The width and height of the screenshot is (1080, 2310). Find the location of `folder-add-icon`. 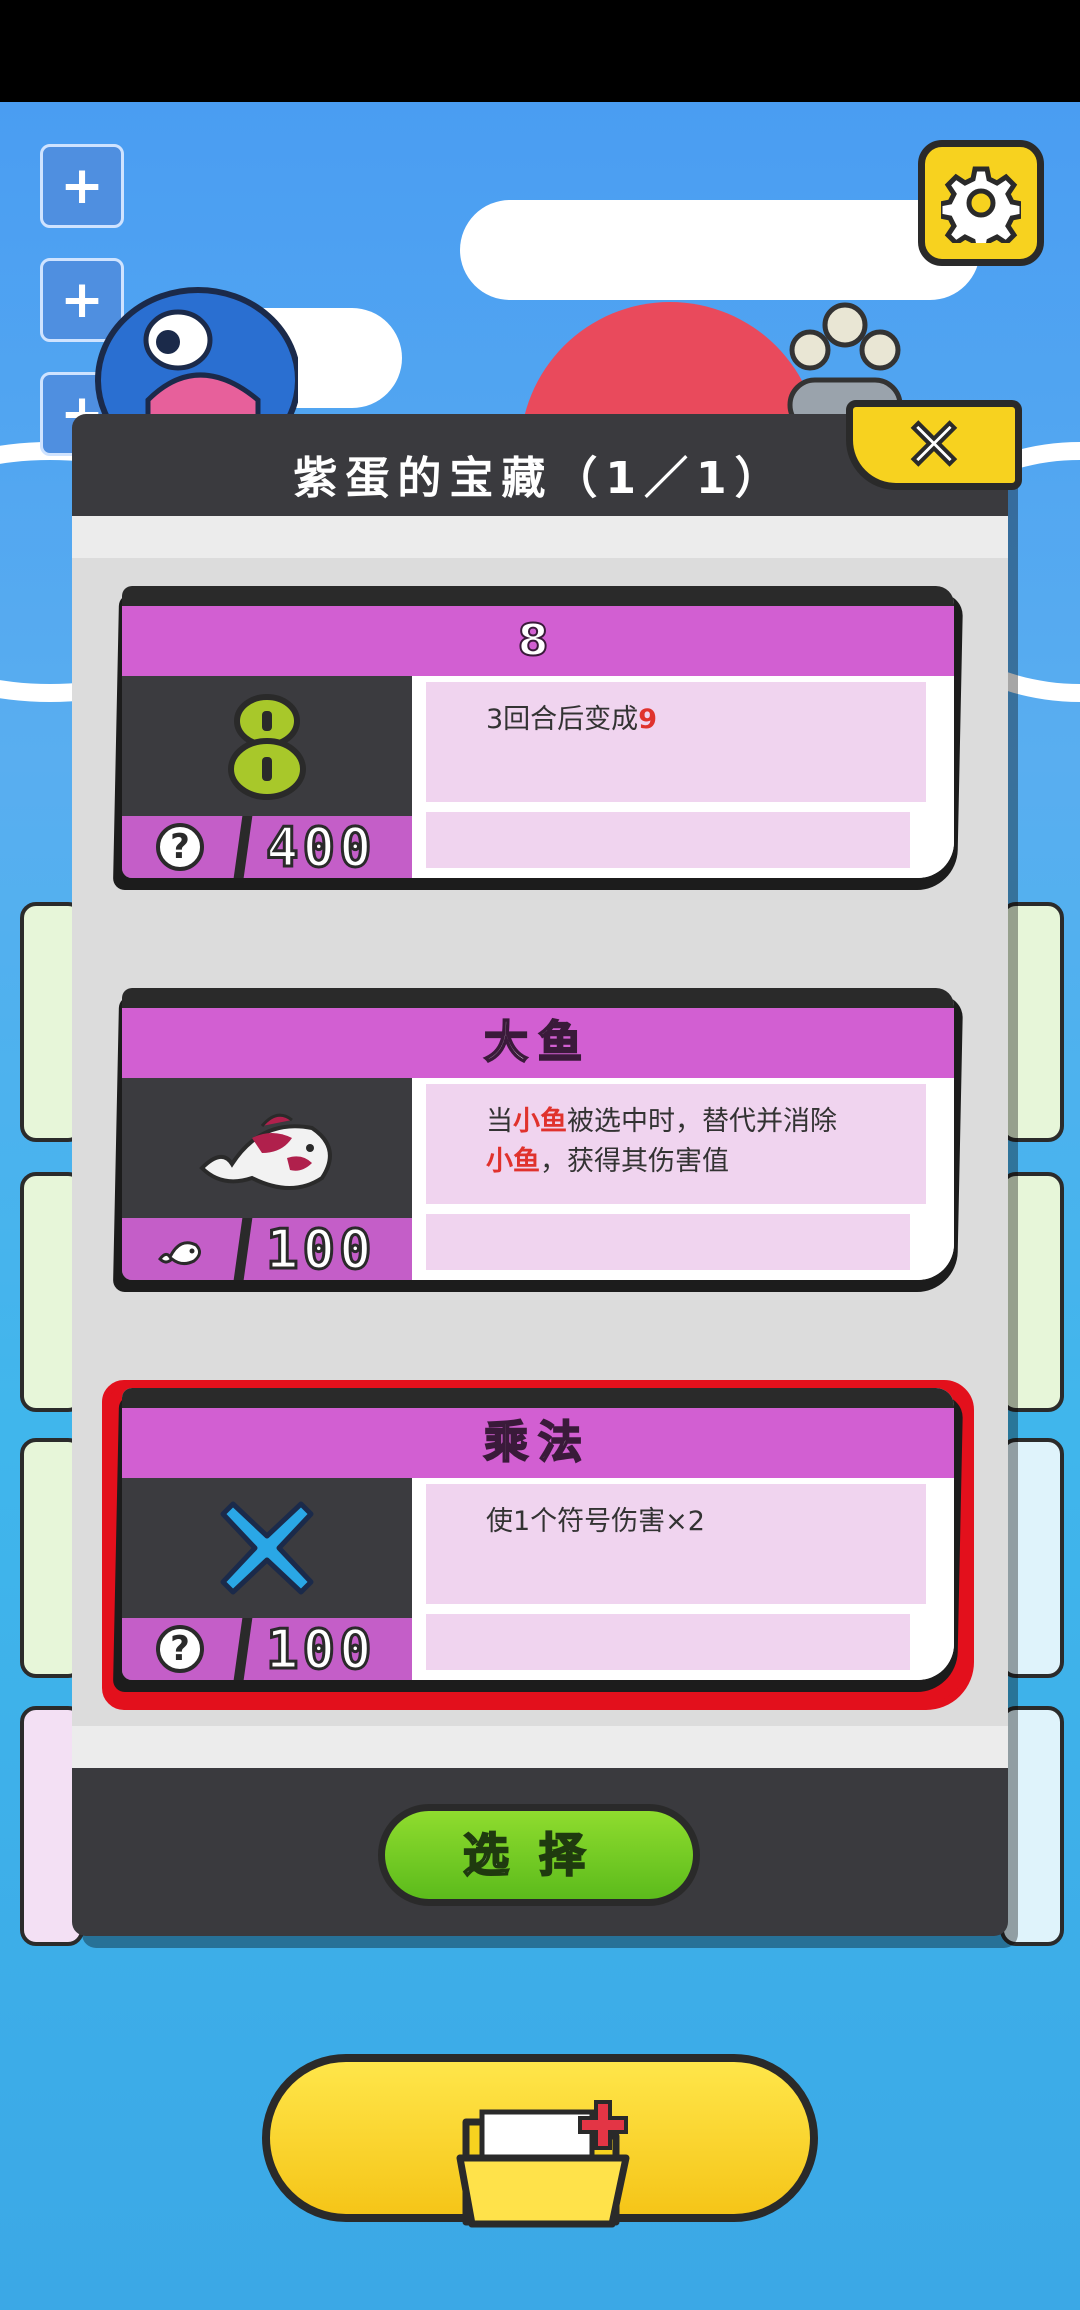

folder-add-icon is located at coordinates (543, 2164).